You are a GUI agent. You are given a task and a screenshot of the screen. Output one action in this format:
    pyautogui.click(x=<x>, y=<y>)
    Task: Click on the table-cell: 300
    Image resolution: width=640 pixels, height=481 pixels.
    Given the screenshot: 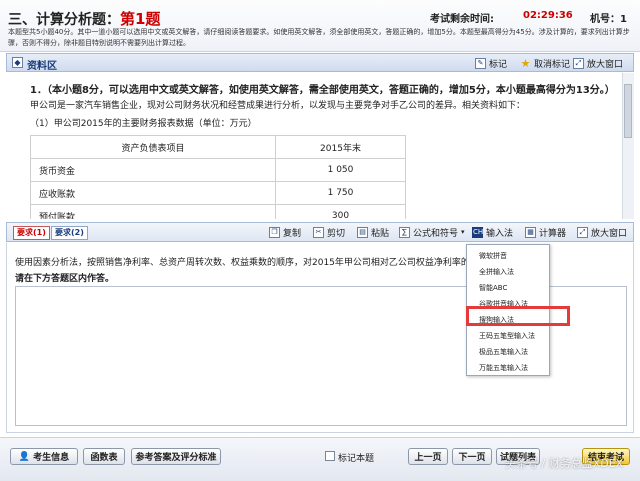 What is the action you would take?
    pyautogui.click(x=340, y=211)
    